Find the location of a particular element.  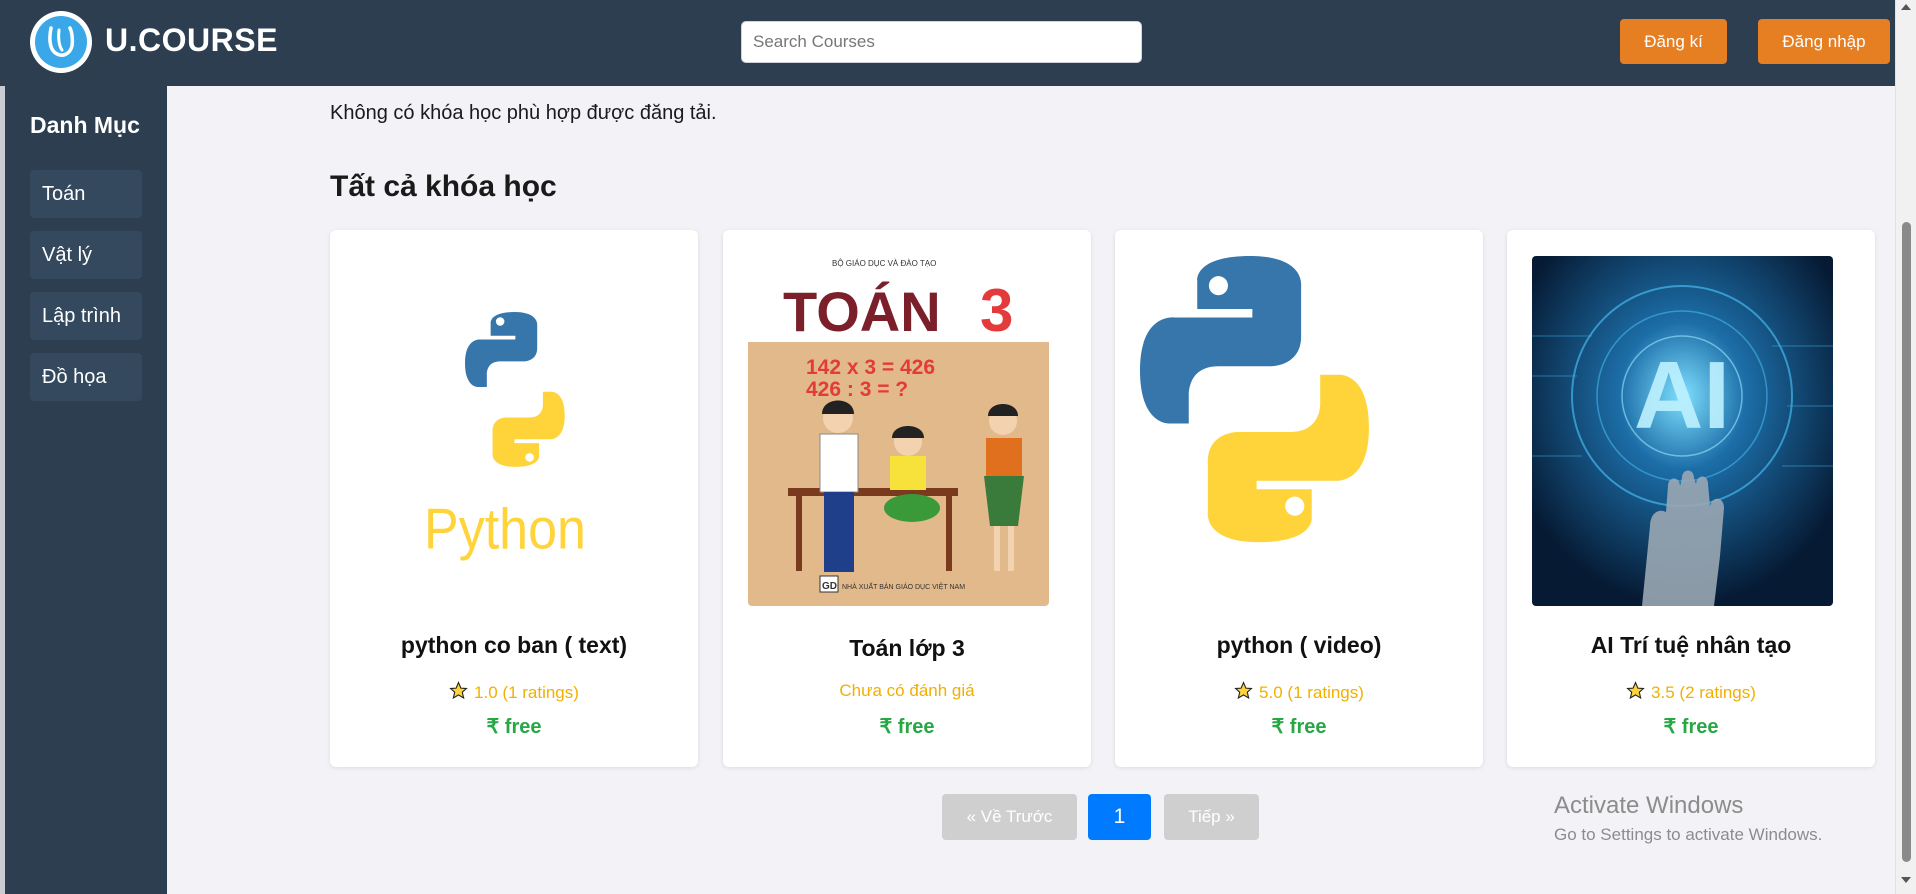

course-title: python co ban ( text) is located at coordinates (514, 645).